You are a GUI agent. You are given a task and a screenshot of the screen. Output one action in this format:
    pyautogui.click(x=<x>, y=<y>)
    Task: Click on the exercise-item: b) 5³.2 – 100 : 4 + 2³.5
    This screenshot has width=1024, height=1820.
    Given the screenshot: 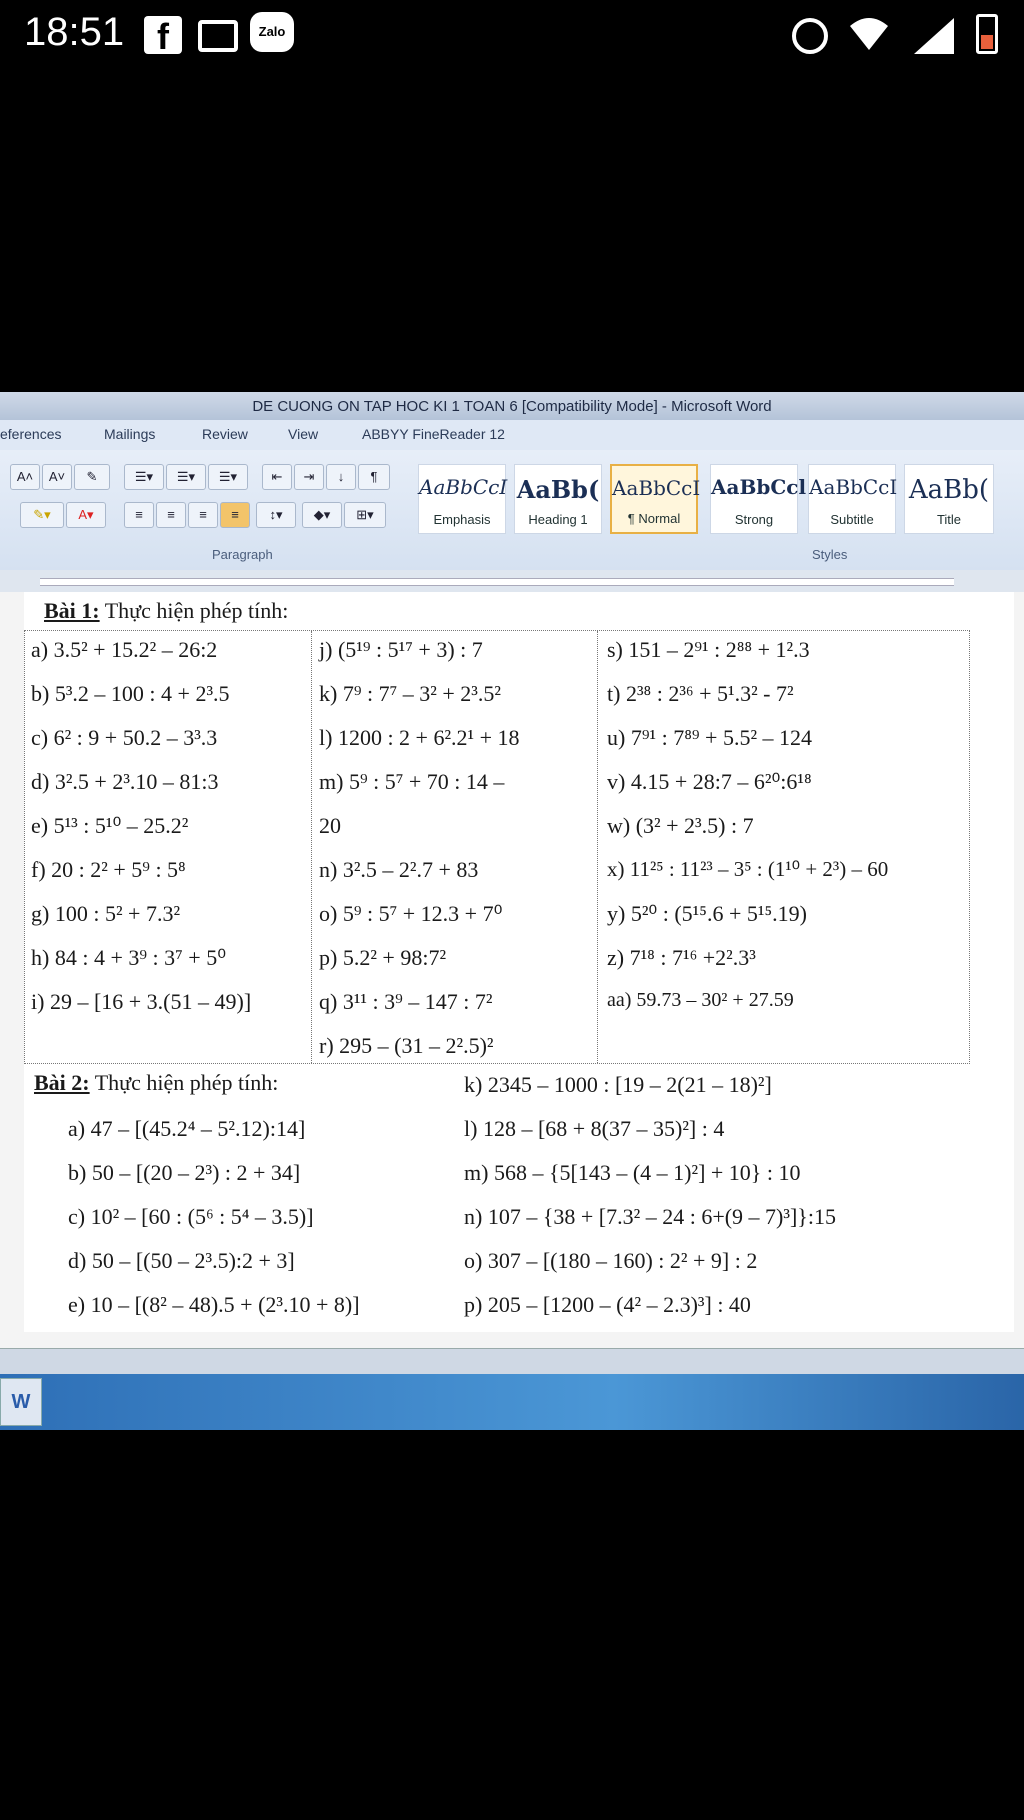 What is the action you would take?
    pyautogui.click(x=130, y=693)
    